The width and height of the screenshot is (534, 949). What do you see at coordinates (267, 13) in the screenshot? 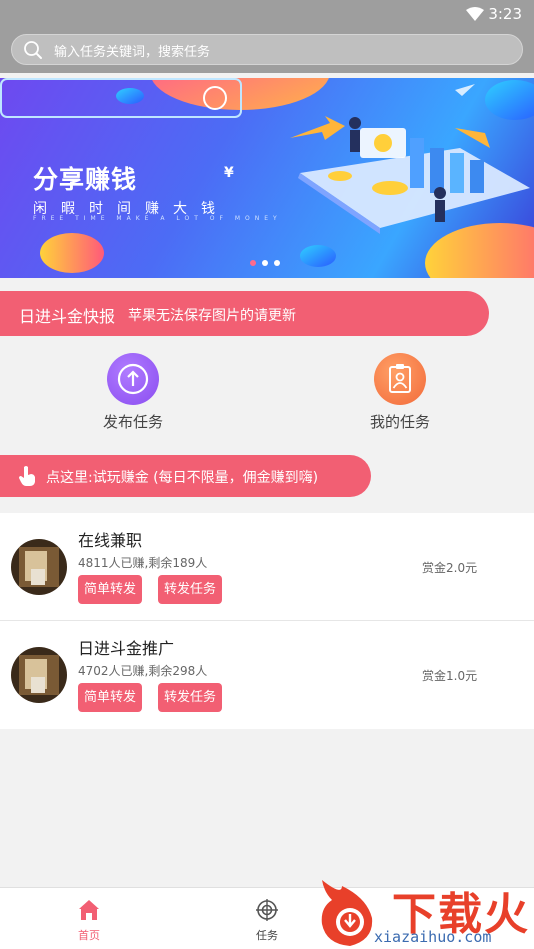
I see `status-bar: 3:23` at bounding box center [267, 13].